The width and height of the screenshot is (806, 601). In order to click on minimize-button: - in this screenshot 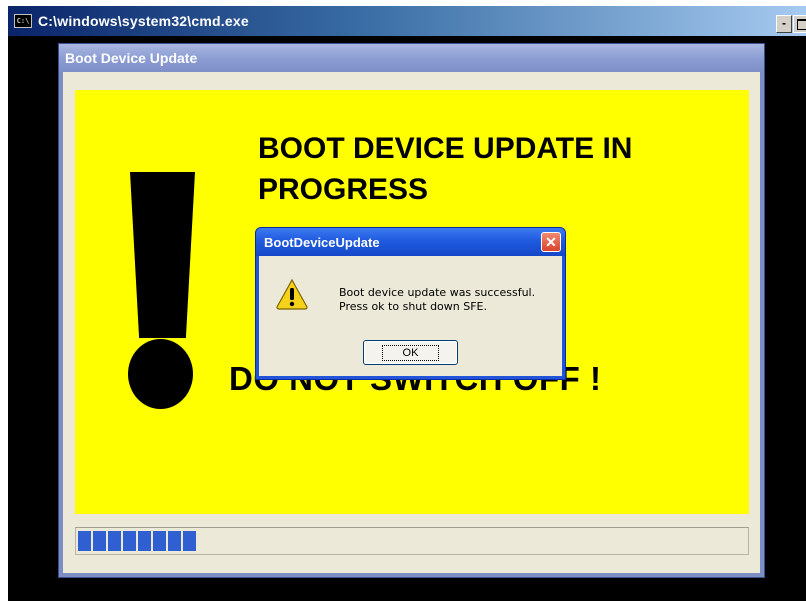, I will do `click(784, 24)`.